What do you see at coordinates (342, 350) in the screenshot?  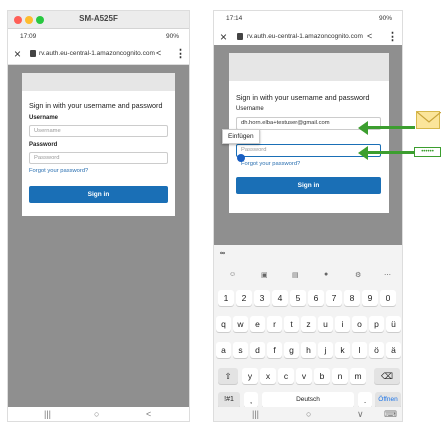 I see `letter-key: k` at bounding box center [342, 350].